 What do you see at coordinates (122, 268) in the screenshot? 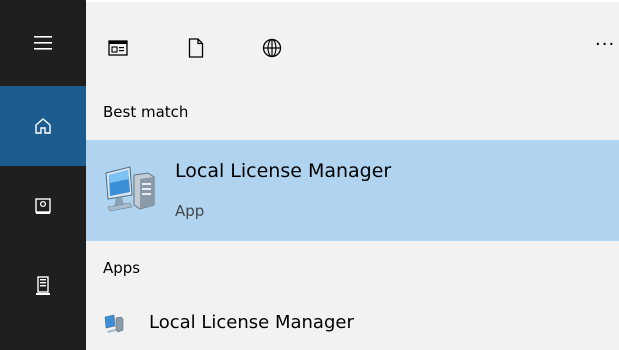
I see `apps-heading: Apps` at bounding box center [122, 268].